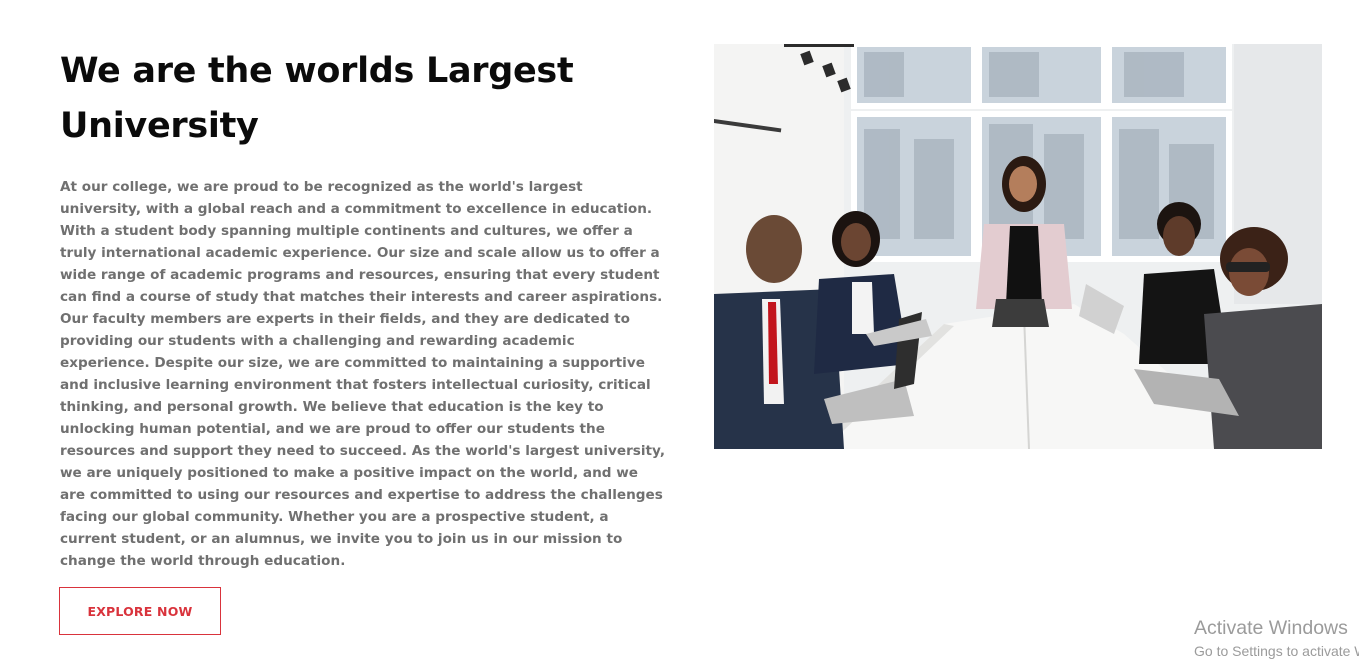  I want to click on explore-now-button: EXPLORE NOW, so click(140, 611).